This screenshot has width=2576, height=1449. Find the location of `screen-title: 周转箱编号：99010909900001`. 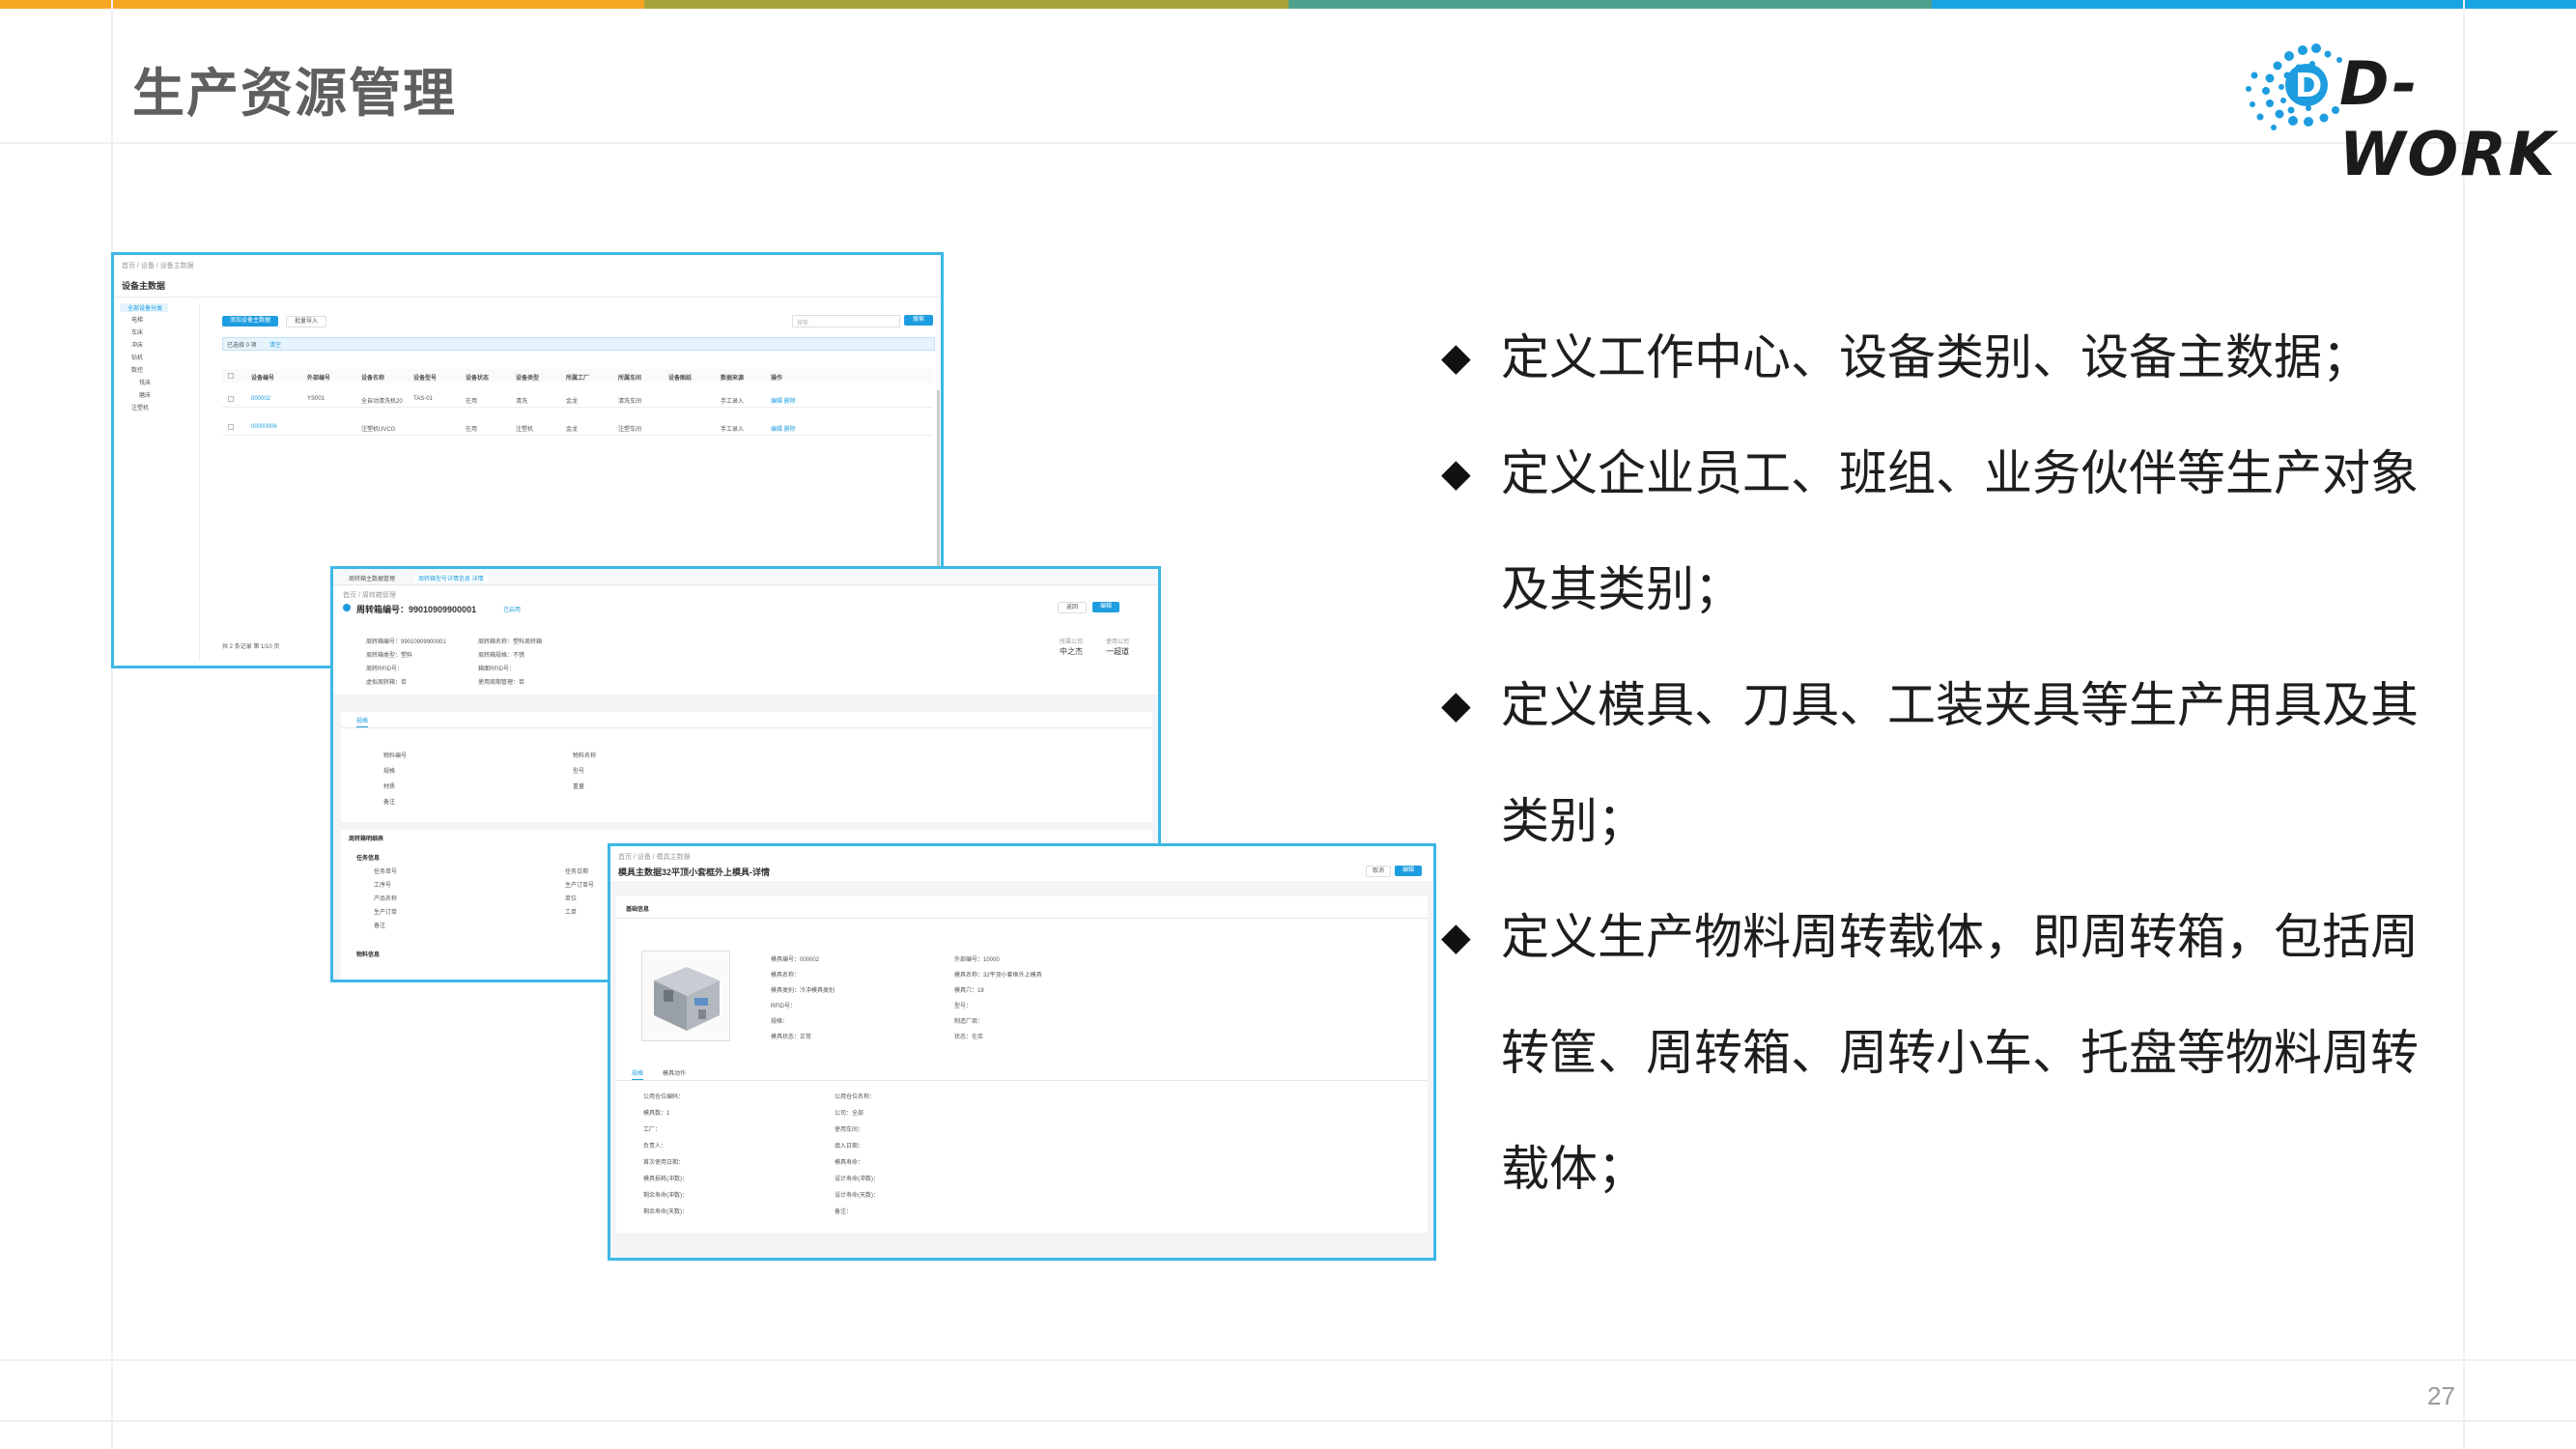

screen-title: 周转箱编号：99010909900001 is located at coordinates (416, 609).